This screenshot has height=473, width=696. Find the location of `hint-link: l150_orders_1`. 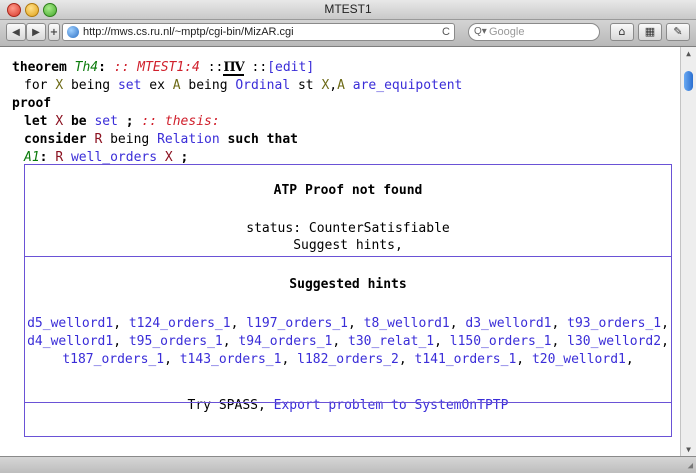

hint-link: l150_orders_1 is located at coordinates (501, 341).